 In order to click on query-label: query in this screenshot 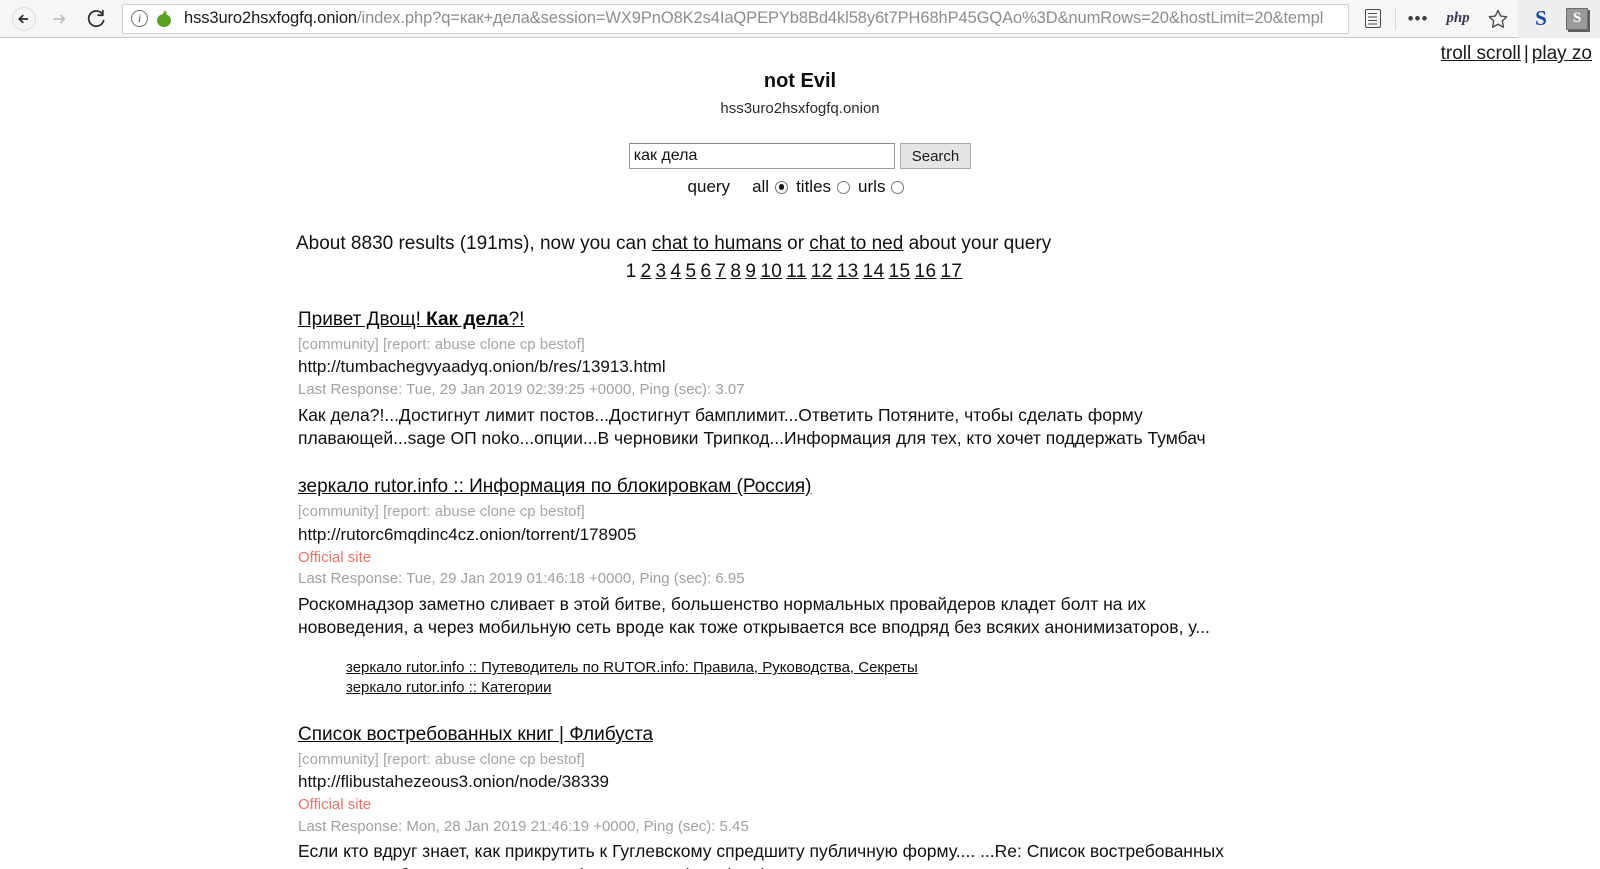, I will do `click(709, 186)`.